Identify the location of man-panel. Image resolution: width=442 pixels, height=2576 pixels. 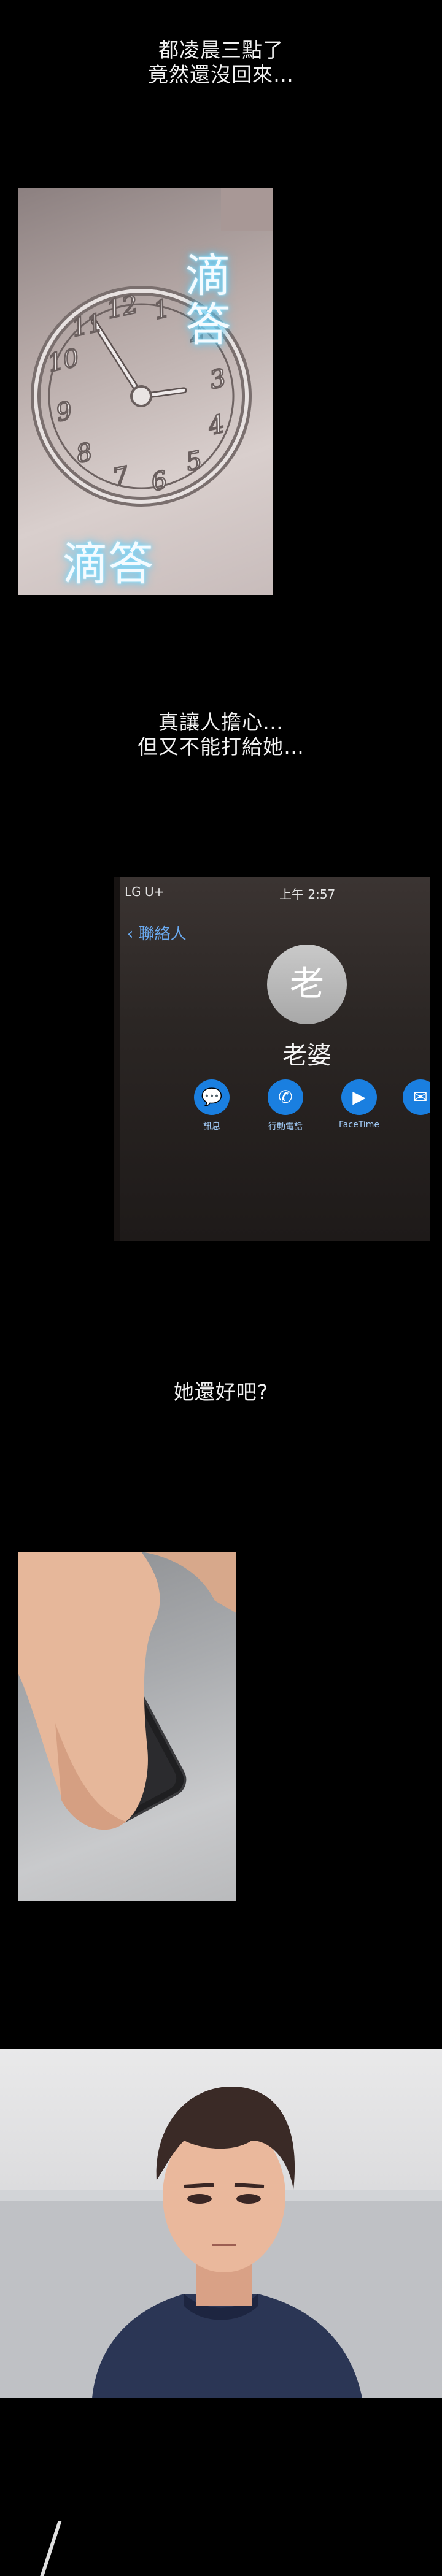
(221, 2223).